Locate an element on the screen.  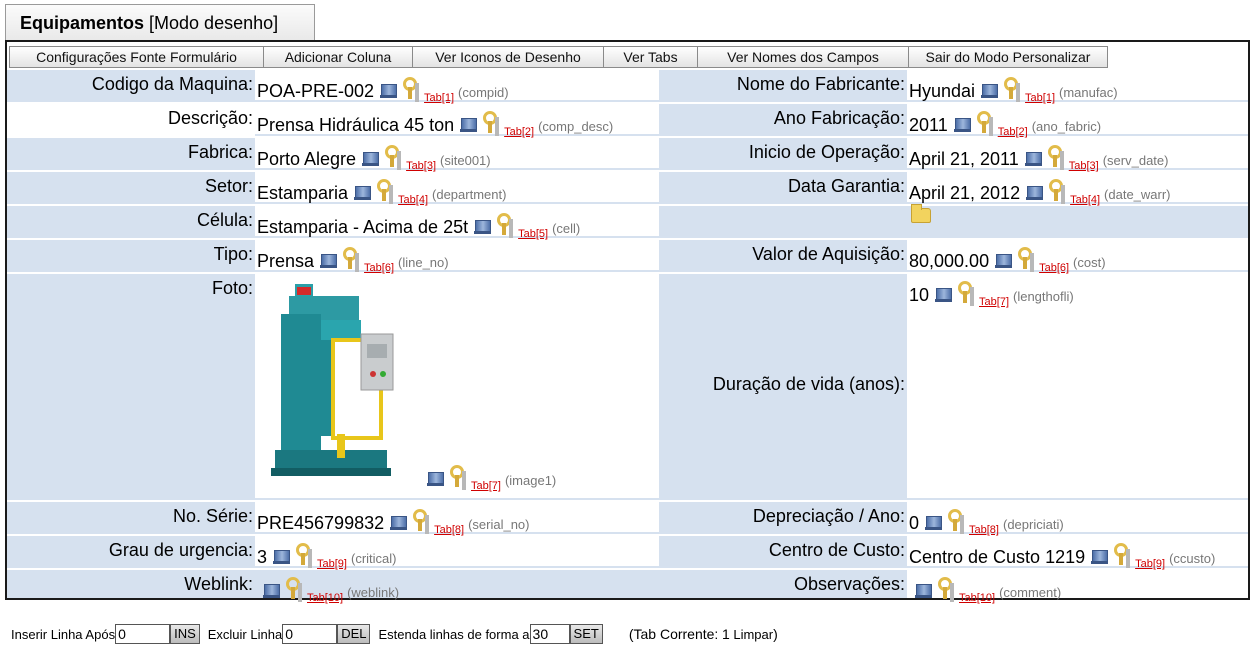
field-label-site: Fabrica: is located at coordinates (131, 154).